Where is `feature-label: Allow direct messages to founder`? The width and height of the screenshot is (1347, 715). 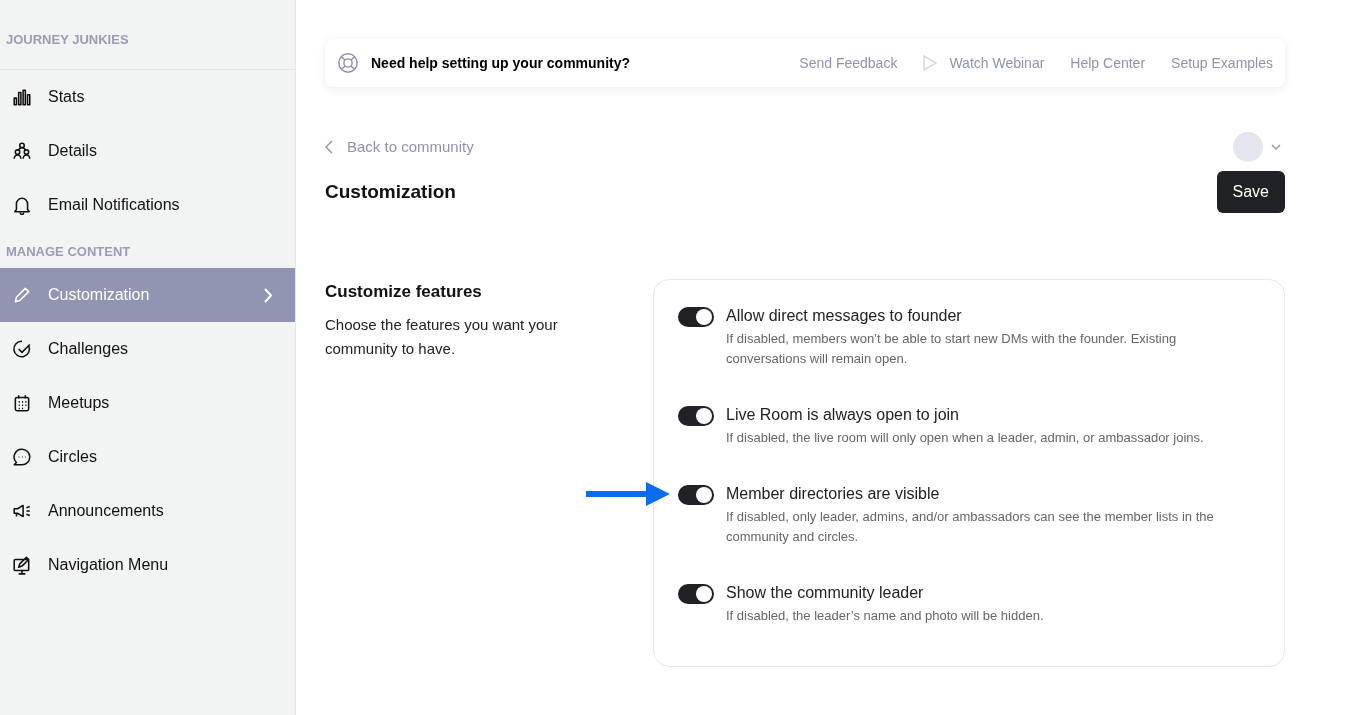 feature-label: Allow direct messages to founder is located at coordinates (844, 316).